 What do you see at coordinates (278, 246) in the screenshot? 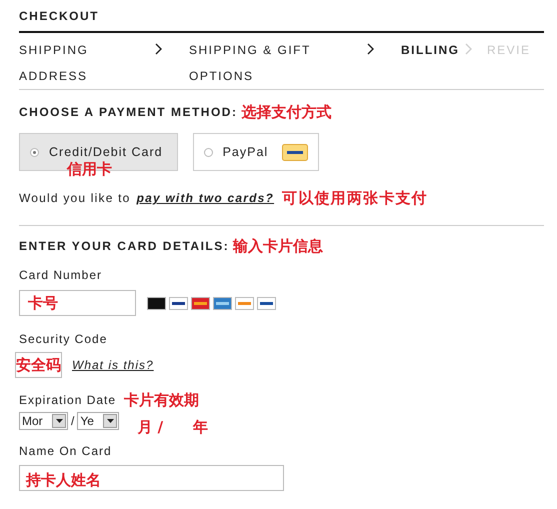
I see `annotation: 输入卡片信息` at bounding box center [278, 246].